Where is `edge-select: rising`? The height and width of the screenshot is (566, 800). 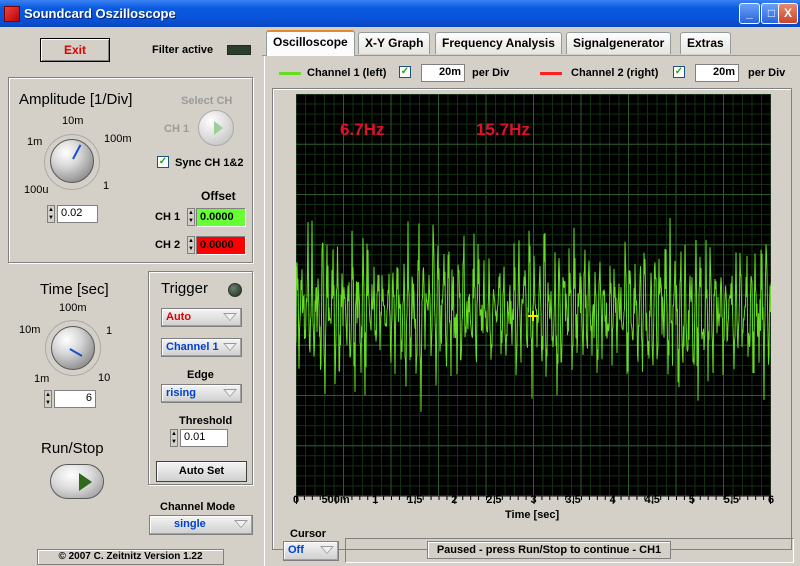
edge-select: rising is located at coordinates (201, 393).